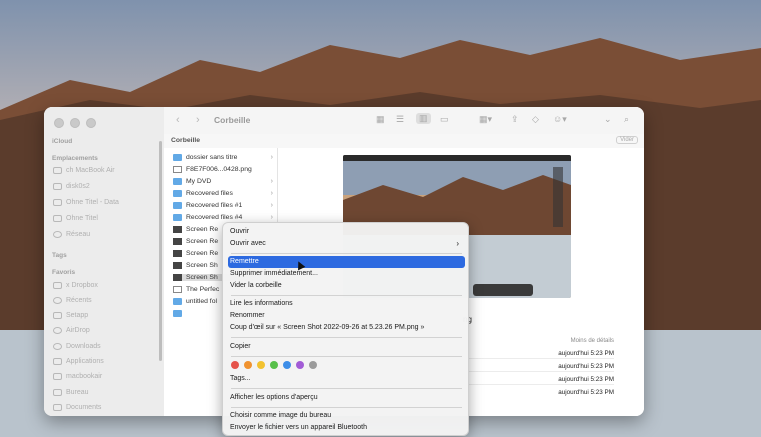  I want to click on sidebar-item-desktop: Bureau, so click(71, 392).